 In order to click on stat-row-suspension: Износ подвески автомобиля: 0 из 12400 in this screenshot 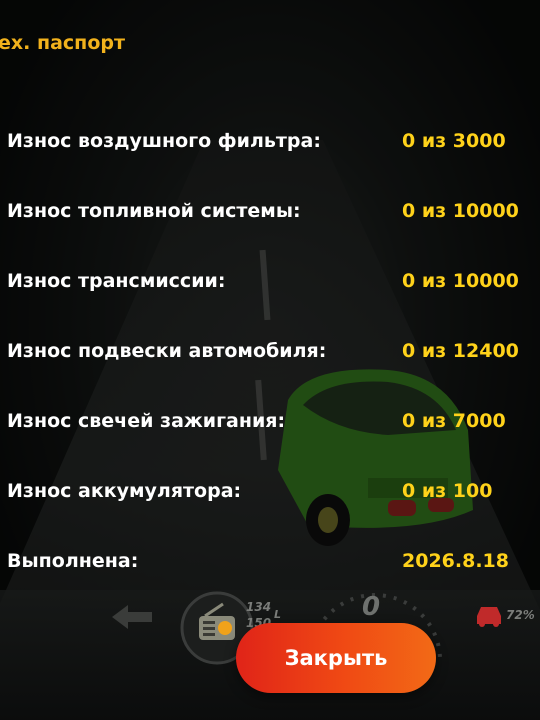, I will do `click(267, 355)`.